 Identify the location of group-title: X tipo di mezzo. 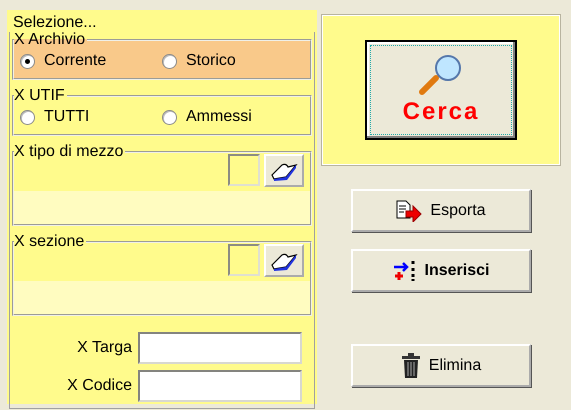
(69, 151).